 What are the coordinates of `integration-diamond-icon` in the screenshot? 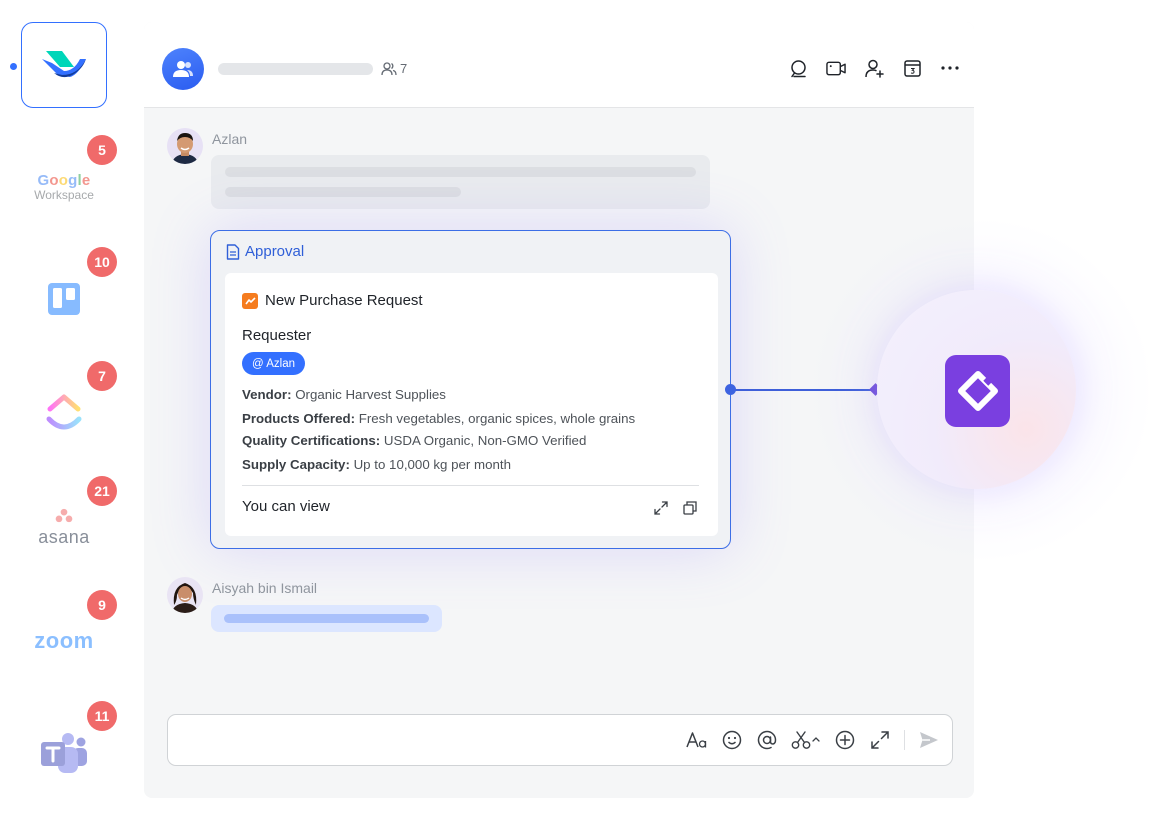 It's located at (977, 391).